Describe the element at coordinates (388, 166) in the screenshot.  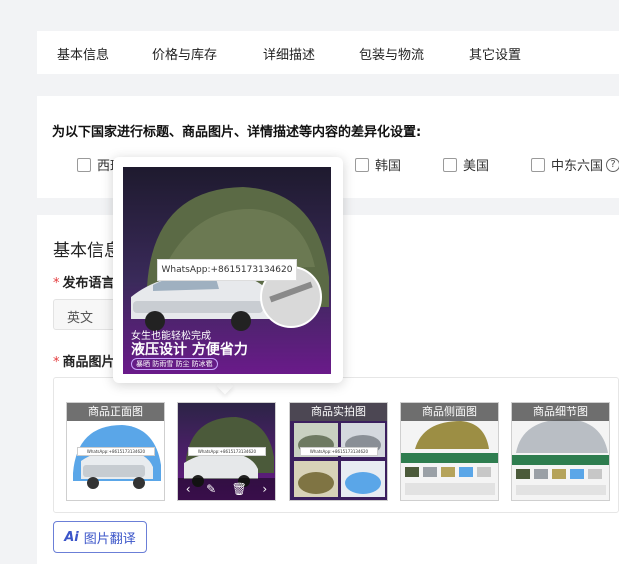
I see `country-label: 韩国` at that location.